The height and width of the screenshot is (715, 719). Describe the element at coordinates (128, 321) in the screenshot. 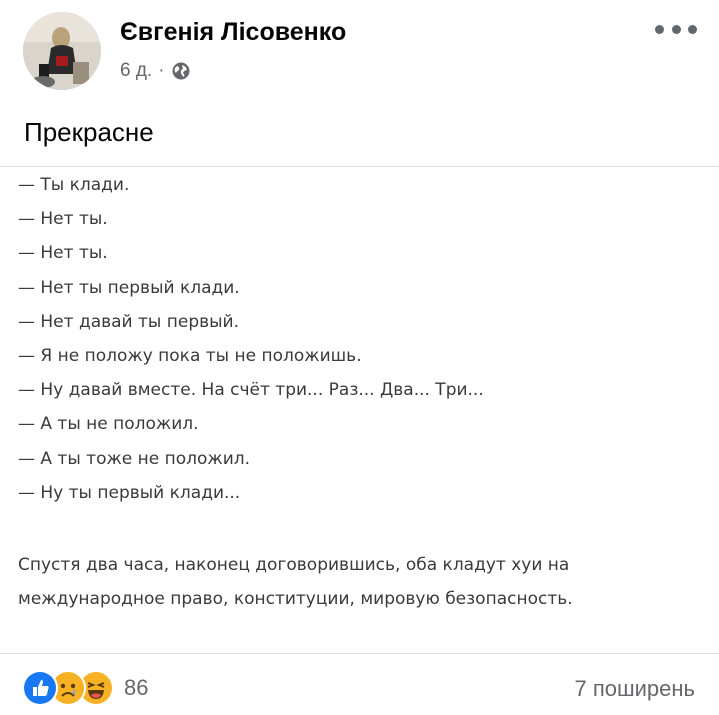

I see `dialogue-line: — Нет давай ты первый.` at that location.